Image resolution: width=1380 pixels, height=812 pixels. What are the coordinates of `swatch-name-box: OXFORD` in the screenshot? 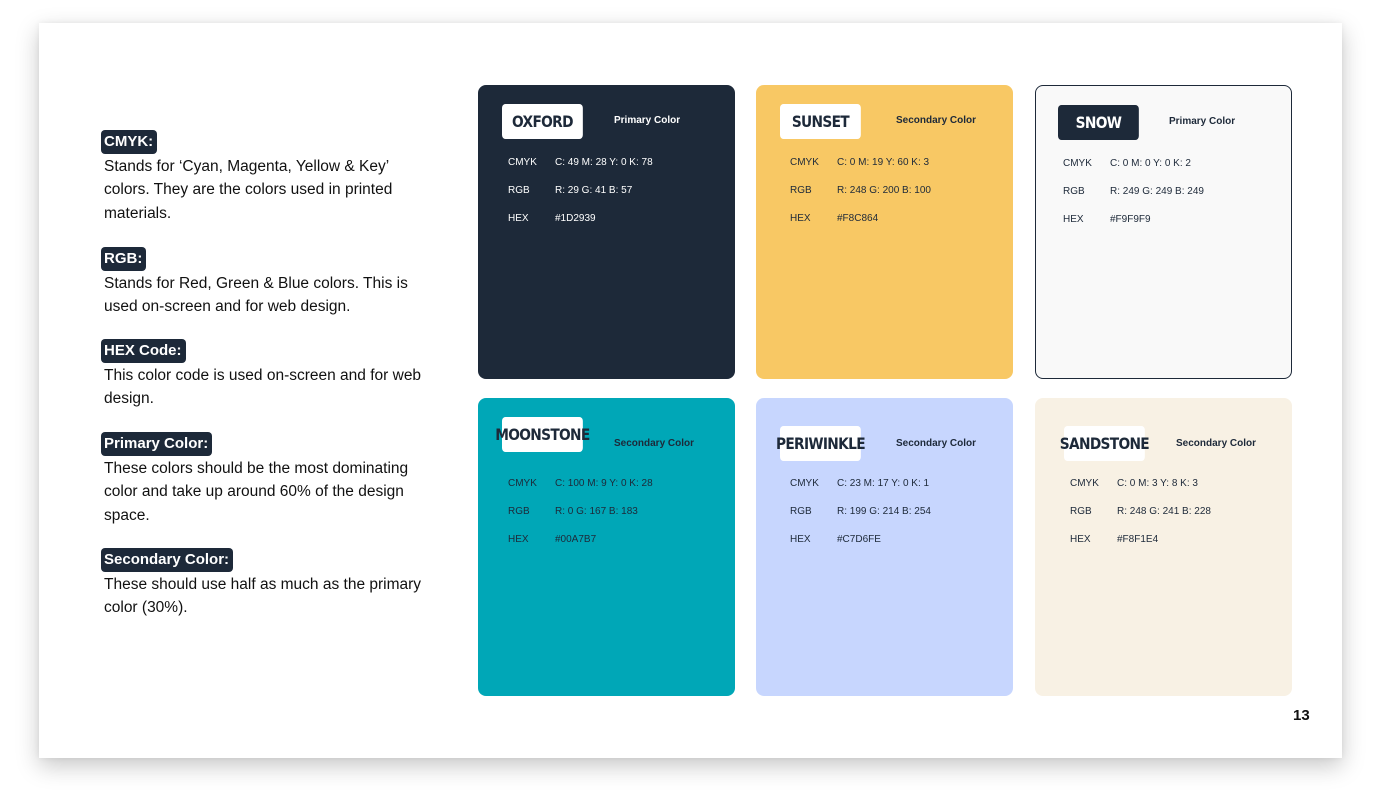 It's located at (542, 121).